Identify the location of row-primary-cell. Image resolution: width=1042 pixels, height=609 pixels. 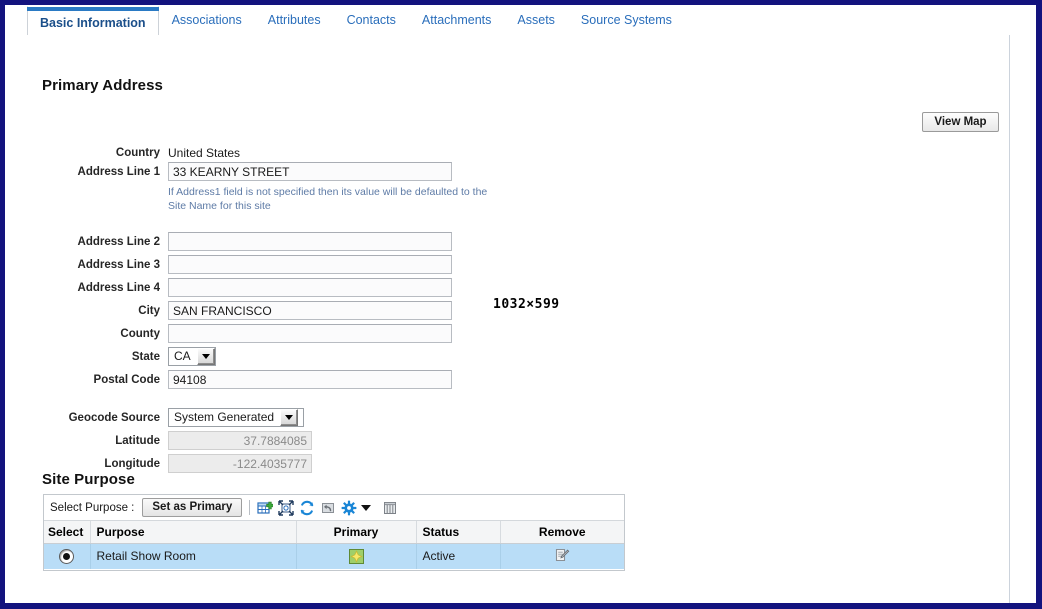
(356, 556).